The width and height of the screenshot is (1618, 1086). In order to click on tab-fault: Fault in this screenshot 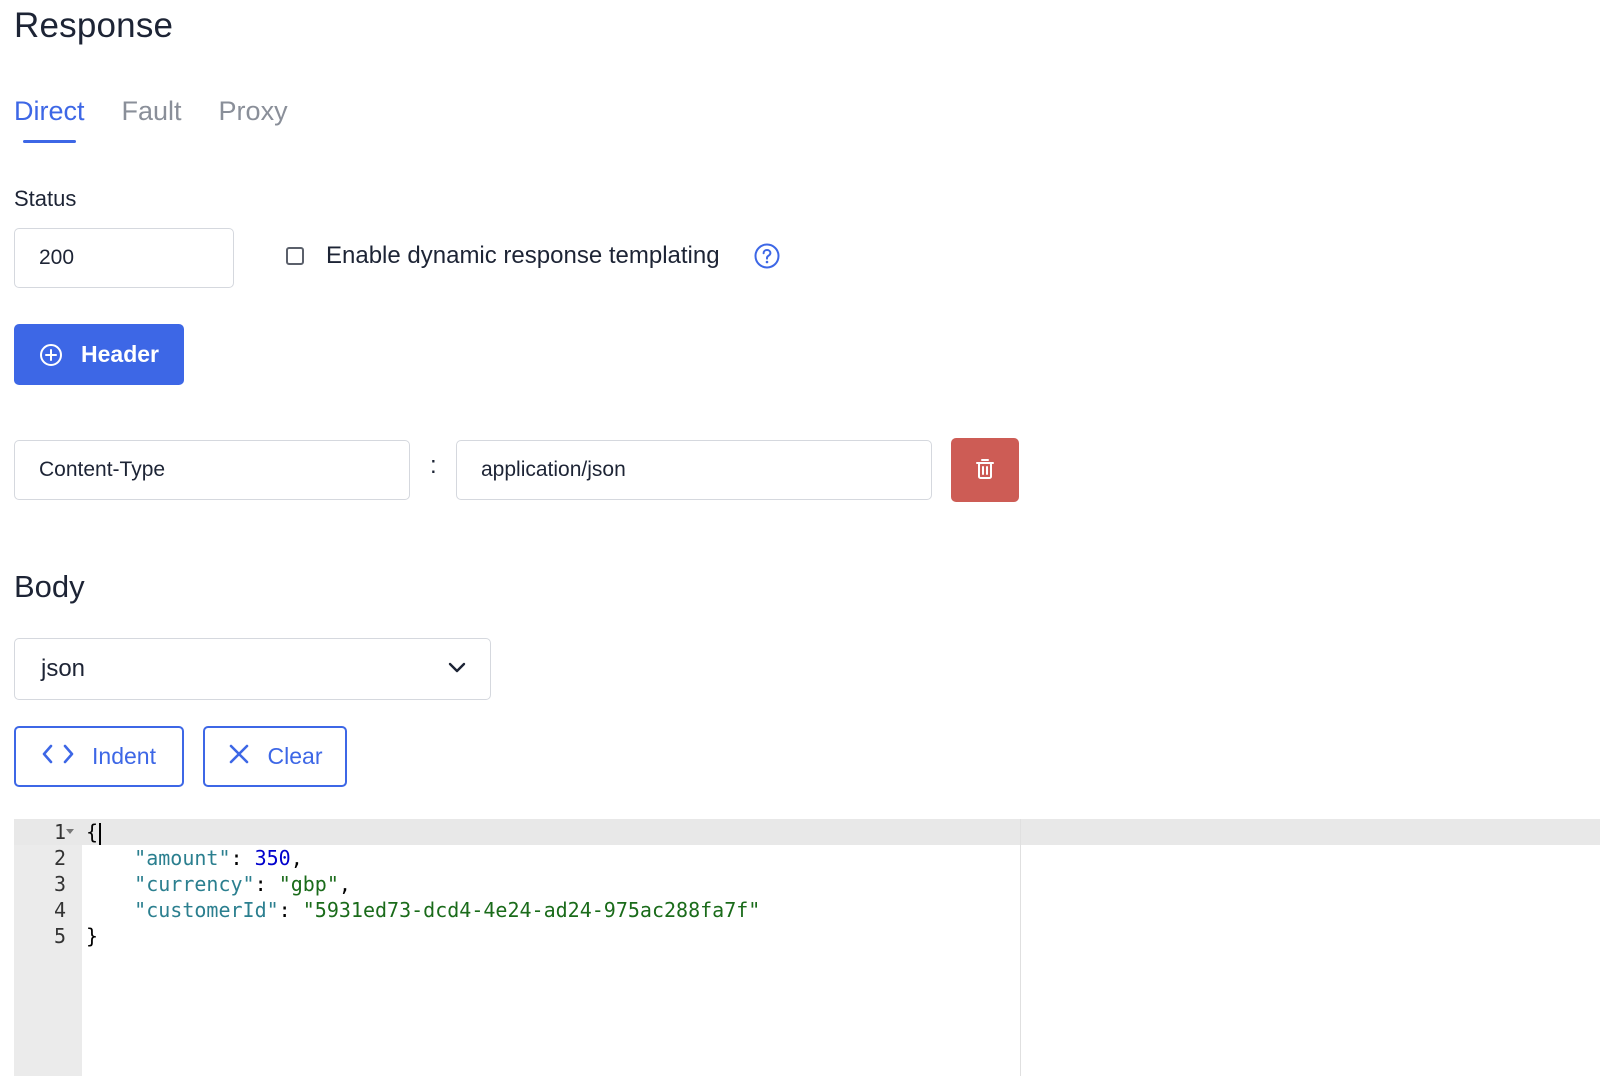, I will do `click(152, 119)`.